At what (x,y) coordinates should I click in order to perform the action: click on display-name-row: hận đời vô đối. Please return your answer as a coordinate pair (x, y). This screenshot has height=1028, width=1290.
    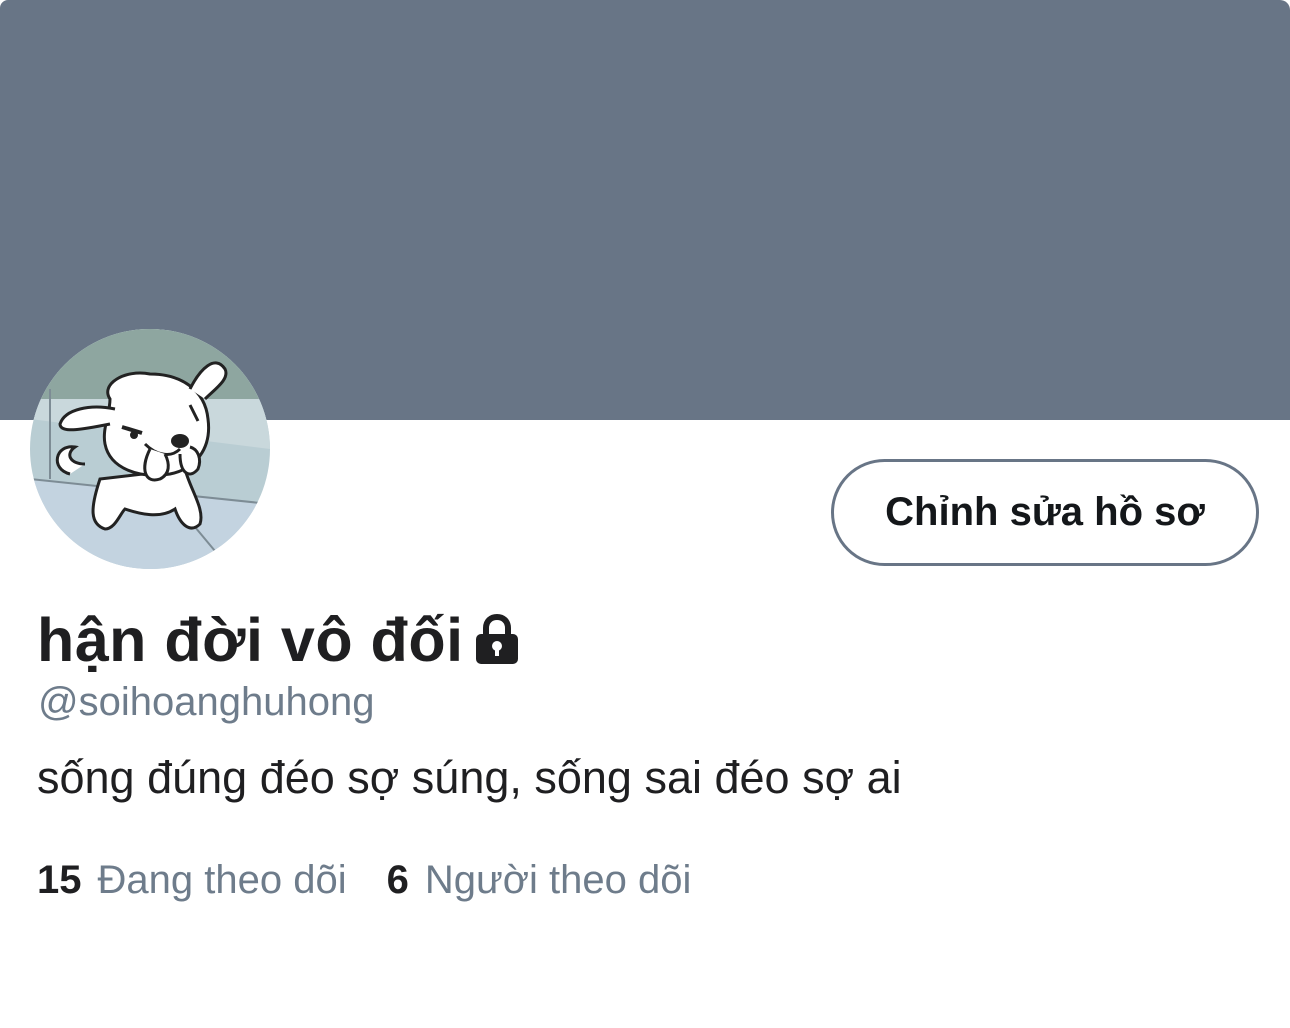
    Looking at the image, I should click on (278, 640).